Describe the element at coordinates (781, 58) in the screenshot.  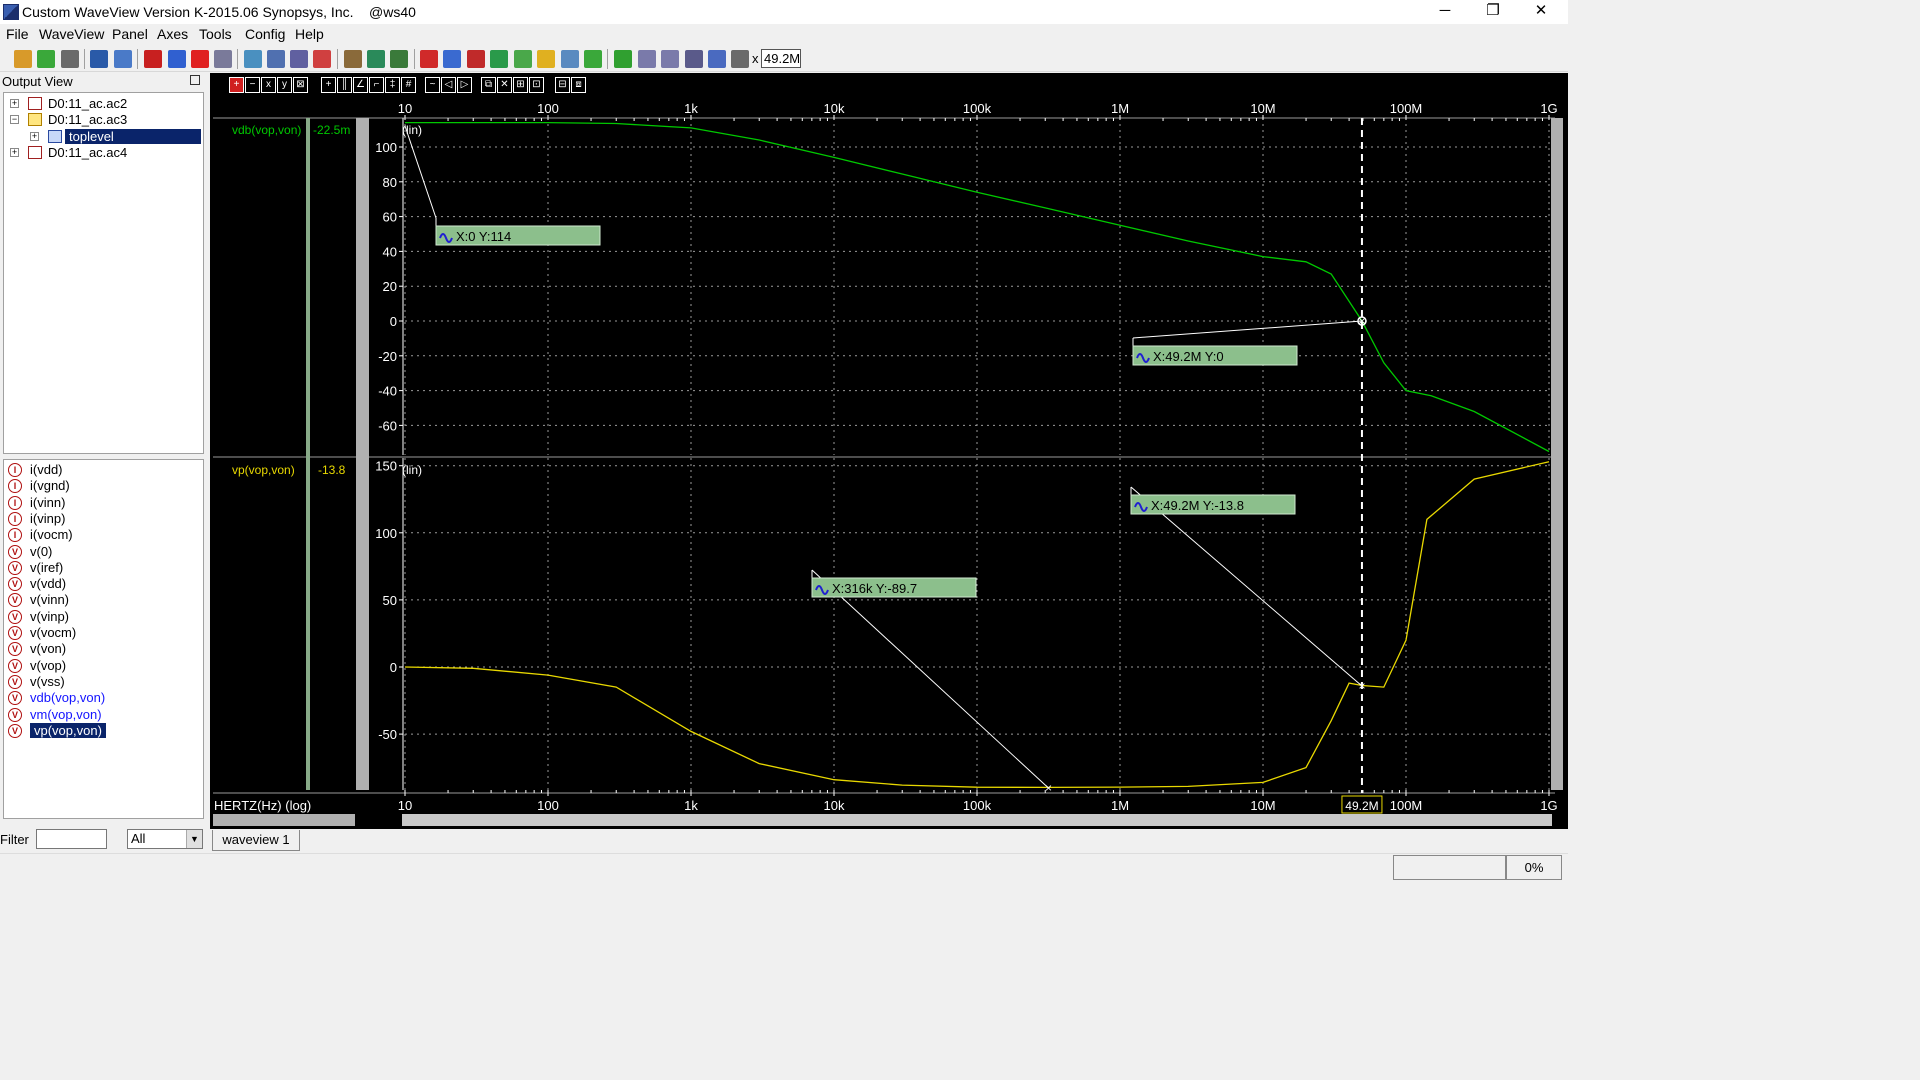
I see `x-value-input: 49.2M` at that location.